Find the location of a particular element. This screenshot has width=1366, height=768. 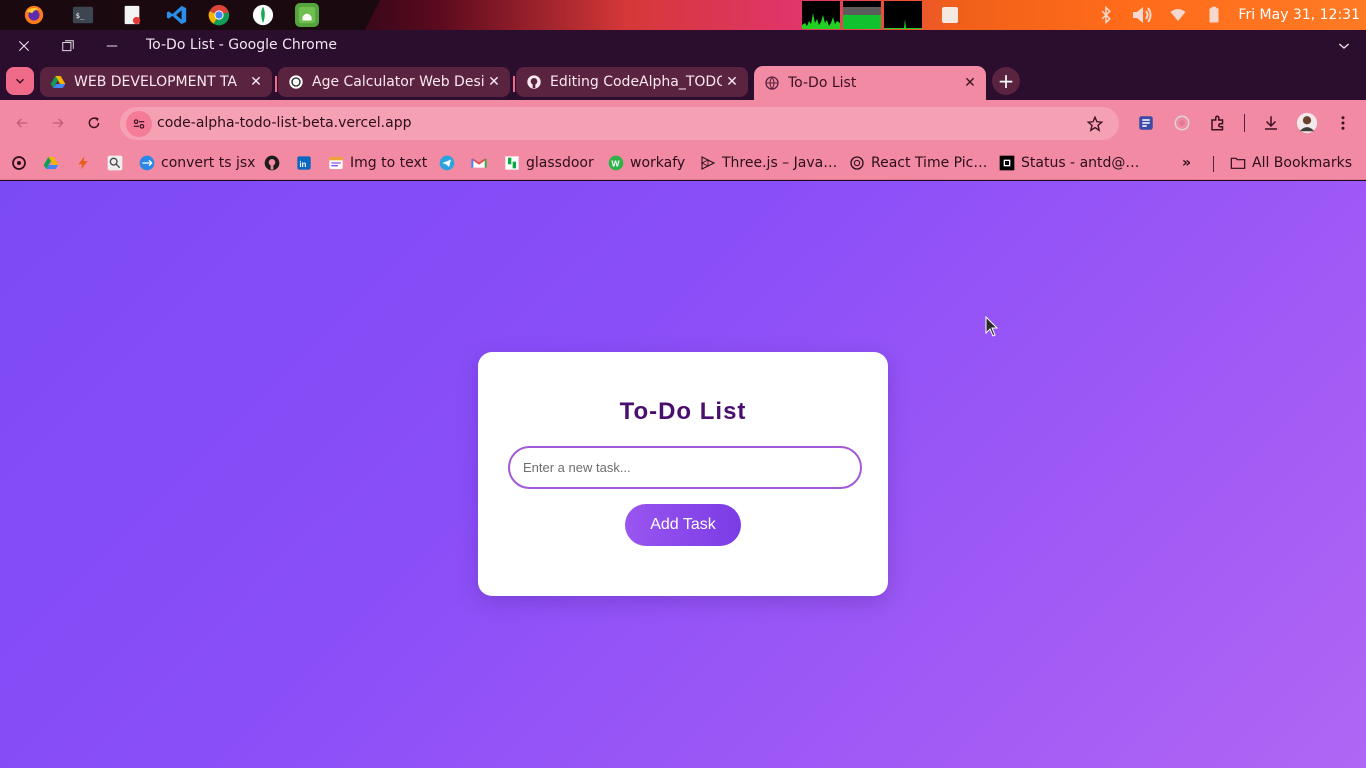

tab-label: To-Do List is located at coordinates (822, 83).